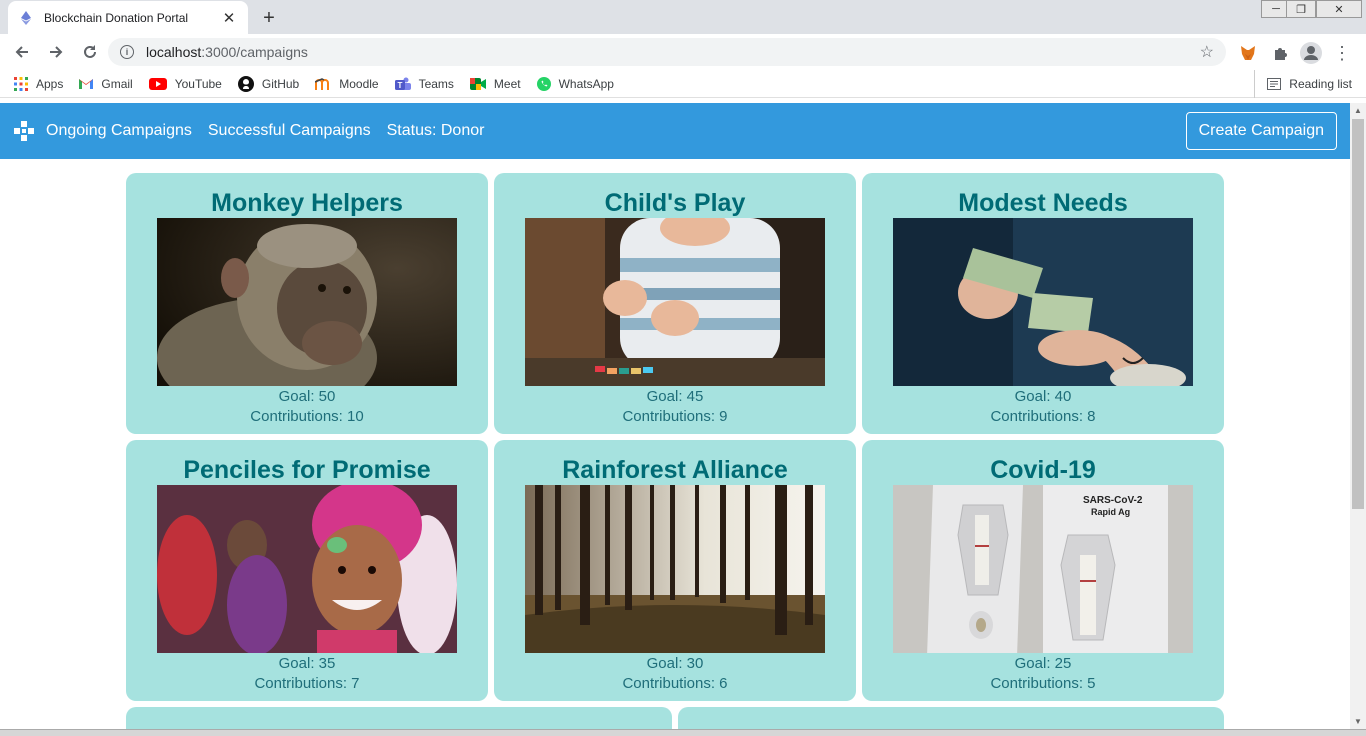 Image resolution: width=1366 pixels, height=736 pixels. What do you see at coordinates (229, 18) in the screenshot?
I see `tab-close-icon: ✕` at bounding box center [229, 18].